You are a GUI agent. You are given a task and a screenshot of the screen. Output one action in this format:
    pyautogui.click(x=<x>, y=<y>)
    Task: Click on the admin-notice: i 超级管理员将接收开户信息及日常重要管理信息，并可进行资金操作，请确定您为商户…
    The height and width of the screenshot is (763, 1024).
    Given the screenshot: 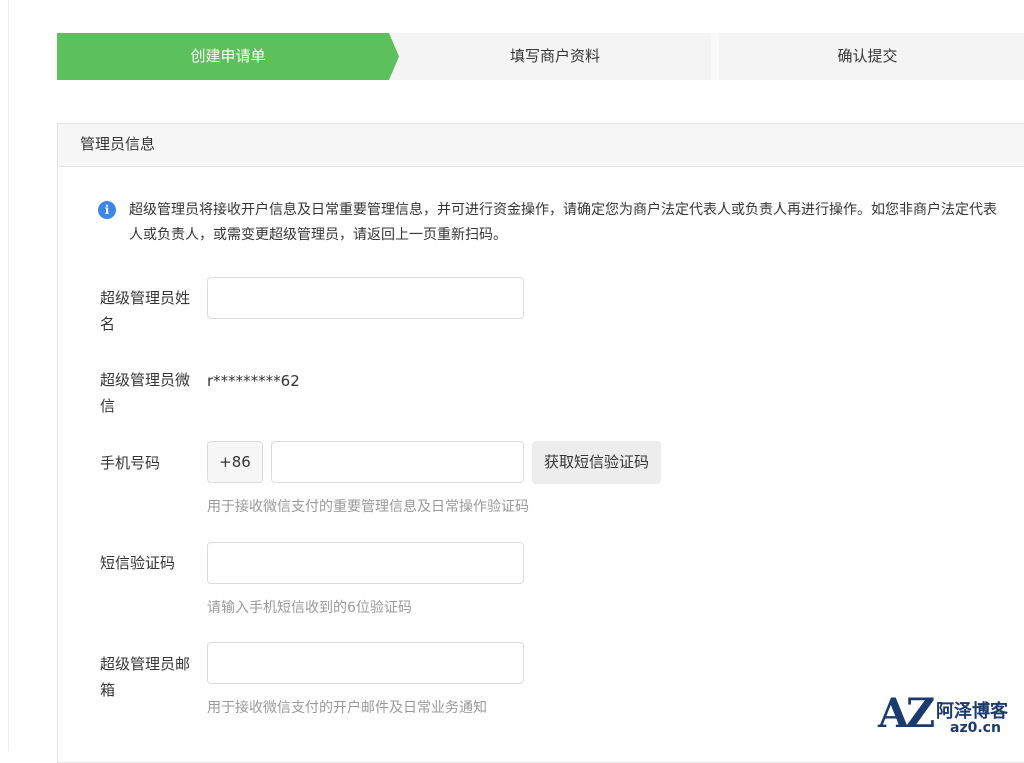 What is the action you would take?
    pyautogui.click(x=551, y=223)
    